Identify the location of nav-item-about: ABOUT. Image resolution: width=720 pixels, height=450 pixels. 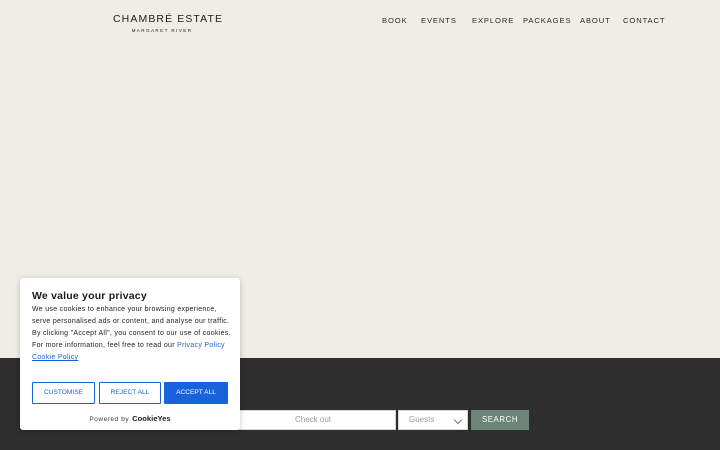
(595, 20).